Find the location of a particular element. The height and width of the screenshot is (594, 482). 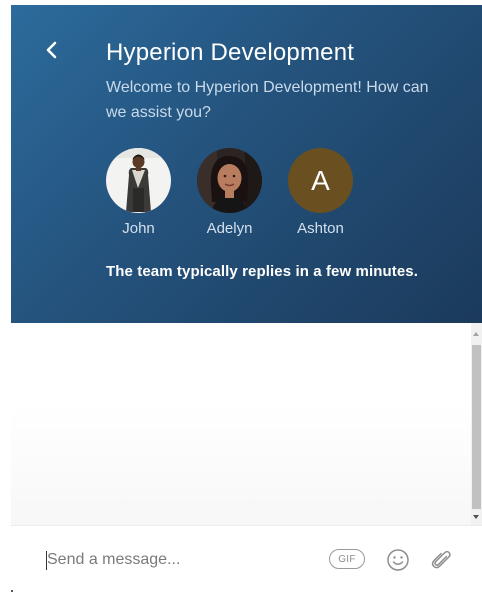

team-members: John Adelyn A Ashton is located at coordinates (242, 192).